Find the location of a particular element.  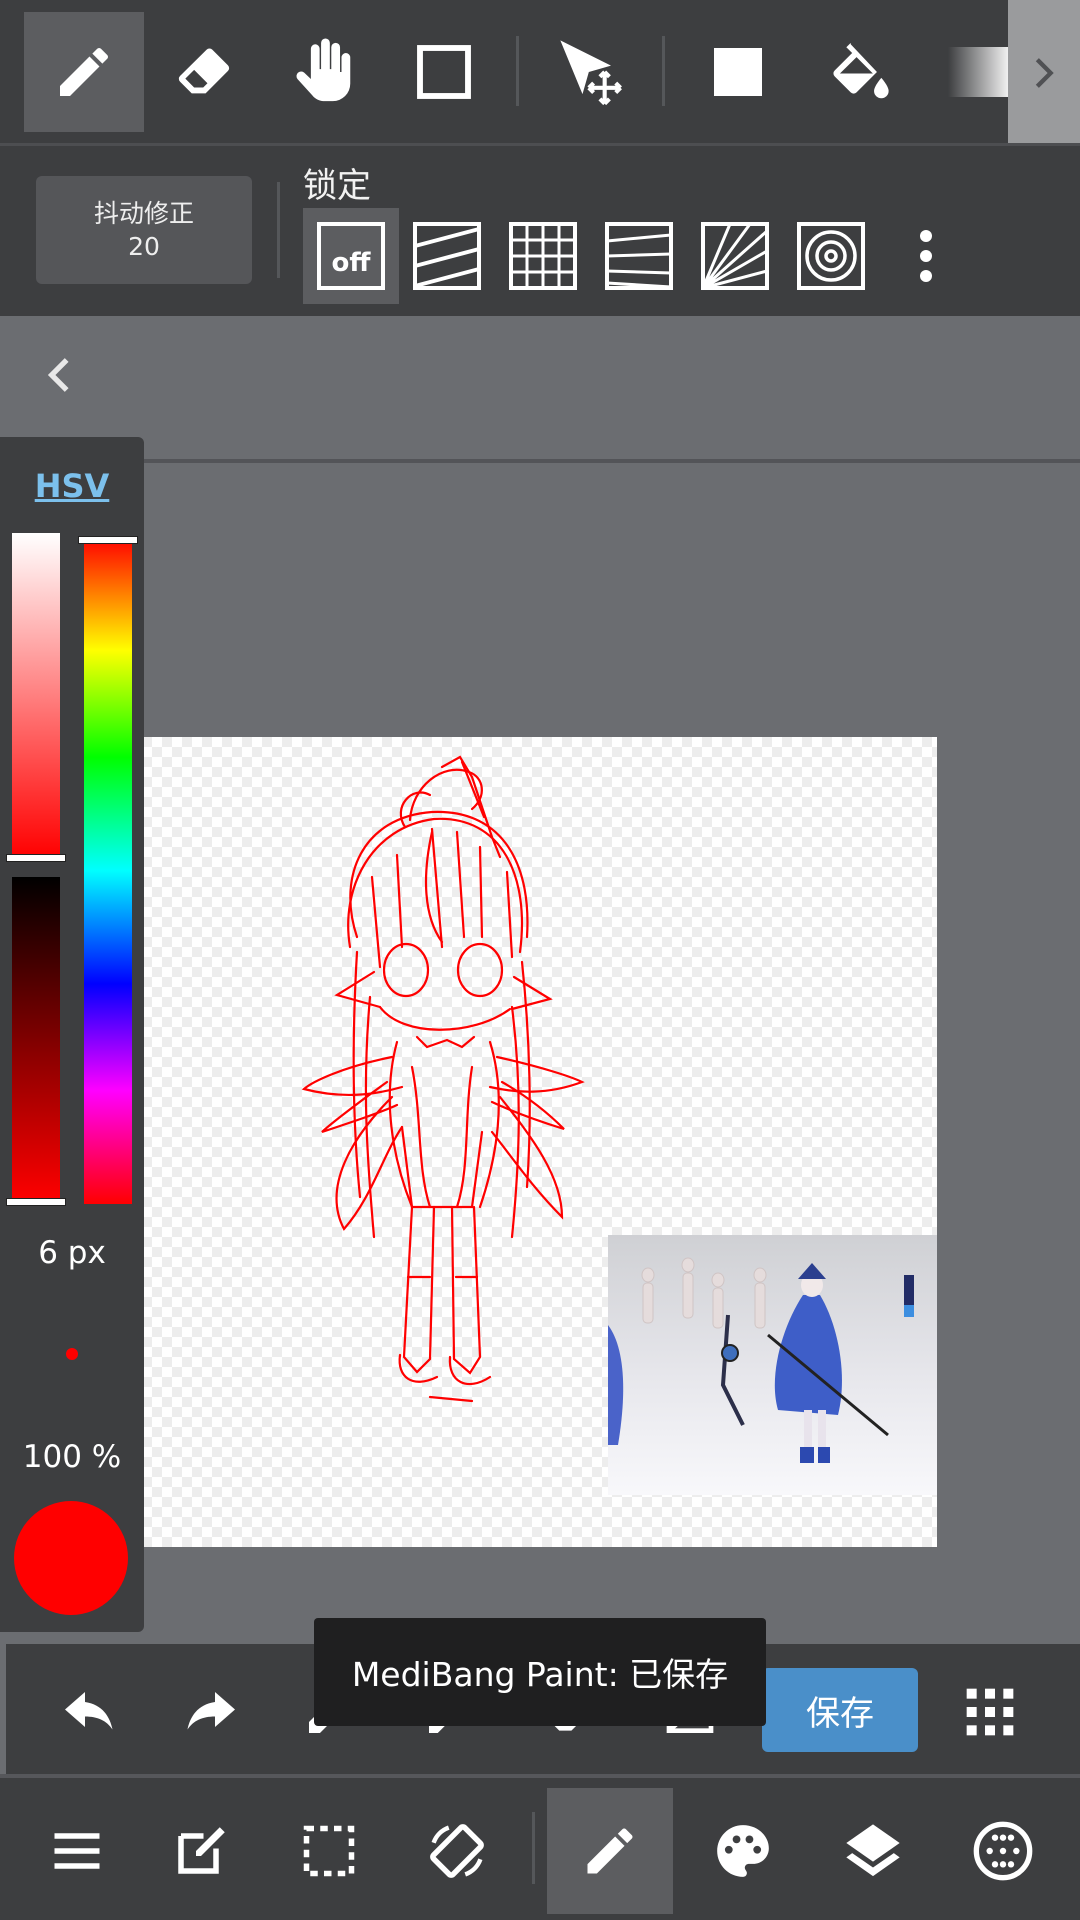

selection-icon is located at coordinates (329, 1851).